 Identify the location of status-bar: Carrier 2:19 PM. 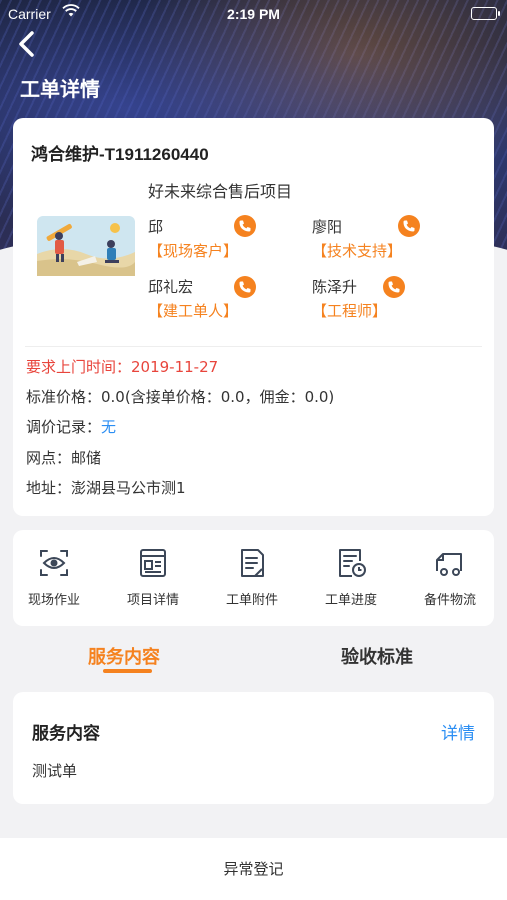
(253, 14).